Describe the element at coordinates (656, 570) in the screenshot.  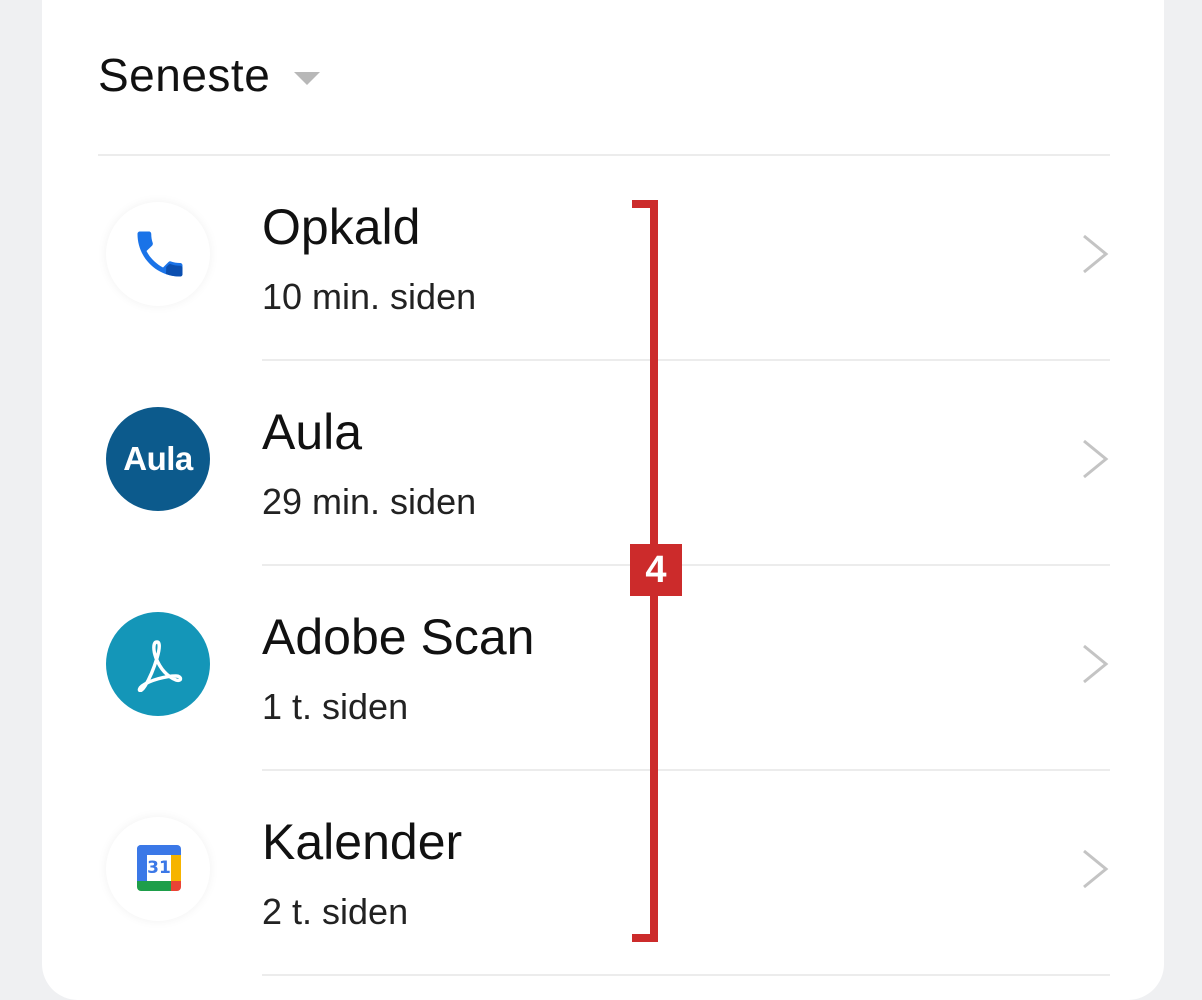
I see `annotation-badge: 4` at that location.